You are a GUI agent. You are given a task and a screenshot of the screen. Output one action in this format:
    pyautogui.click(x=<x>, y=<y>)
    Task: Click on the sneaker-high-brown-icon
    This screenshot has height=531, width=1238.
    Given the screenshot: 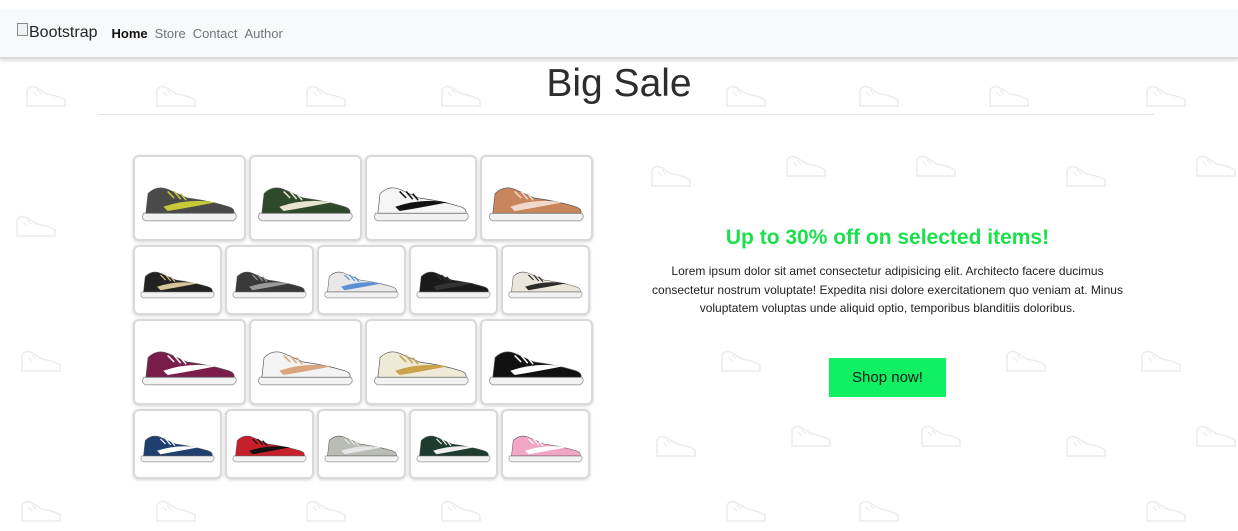 What is the action you would take?
    pyautogui.click(x=536, y=204)
    